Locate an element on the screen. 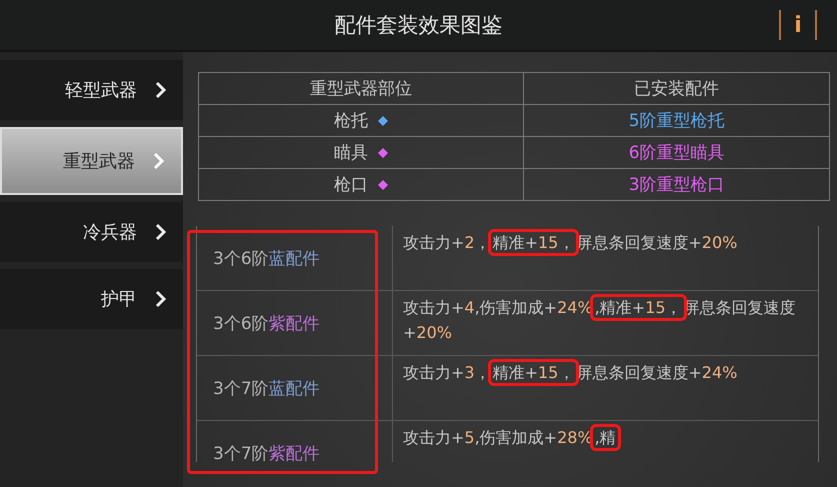 This screenshot has width=837, height=487. column-header: 已安装配件 is located at coordinates (677, 88).